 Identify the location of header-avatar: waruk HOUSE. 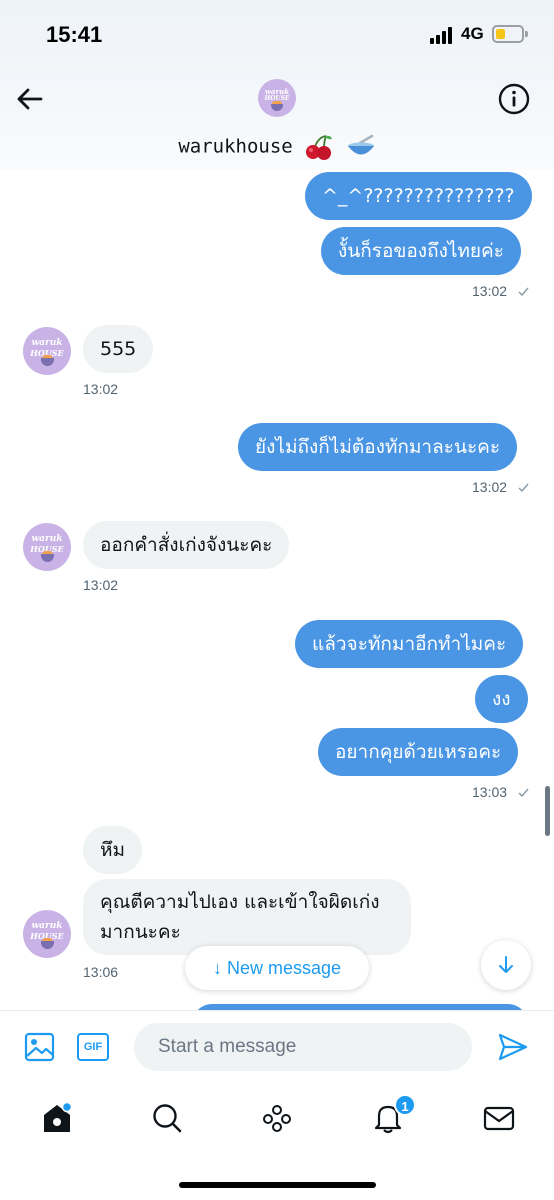
(277, 98).